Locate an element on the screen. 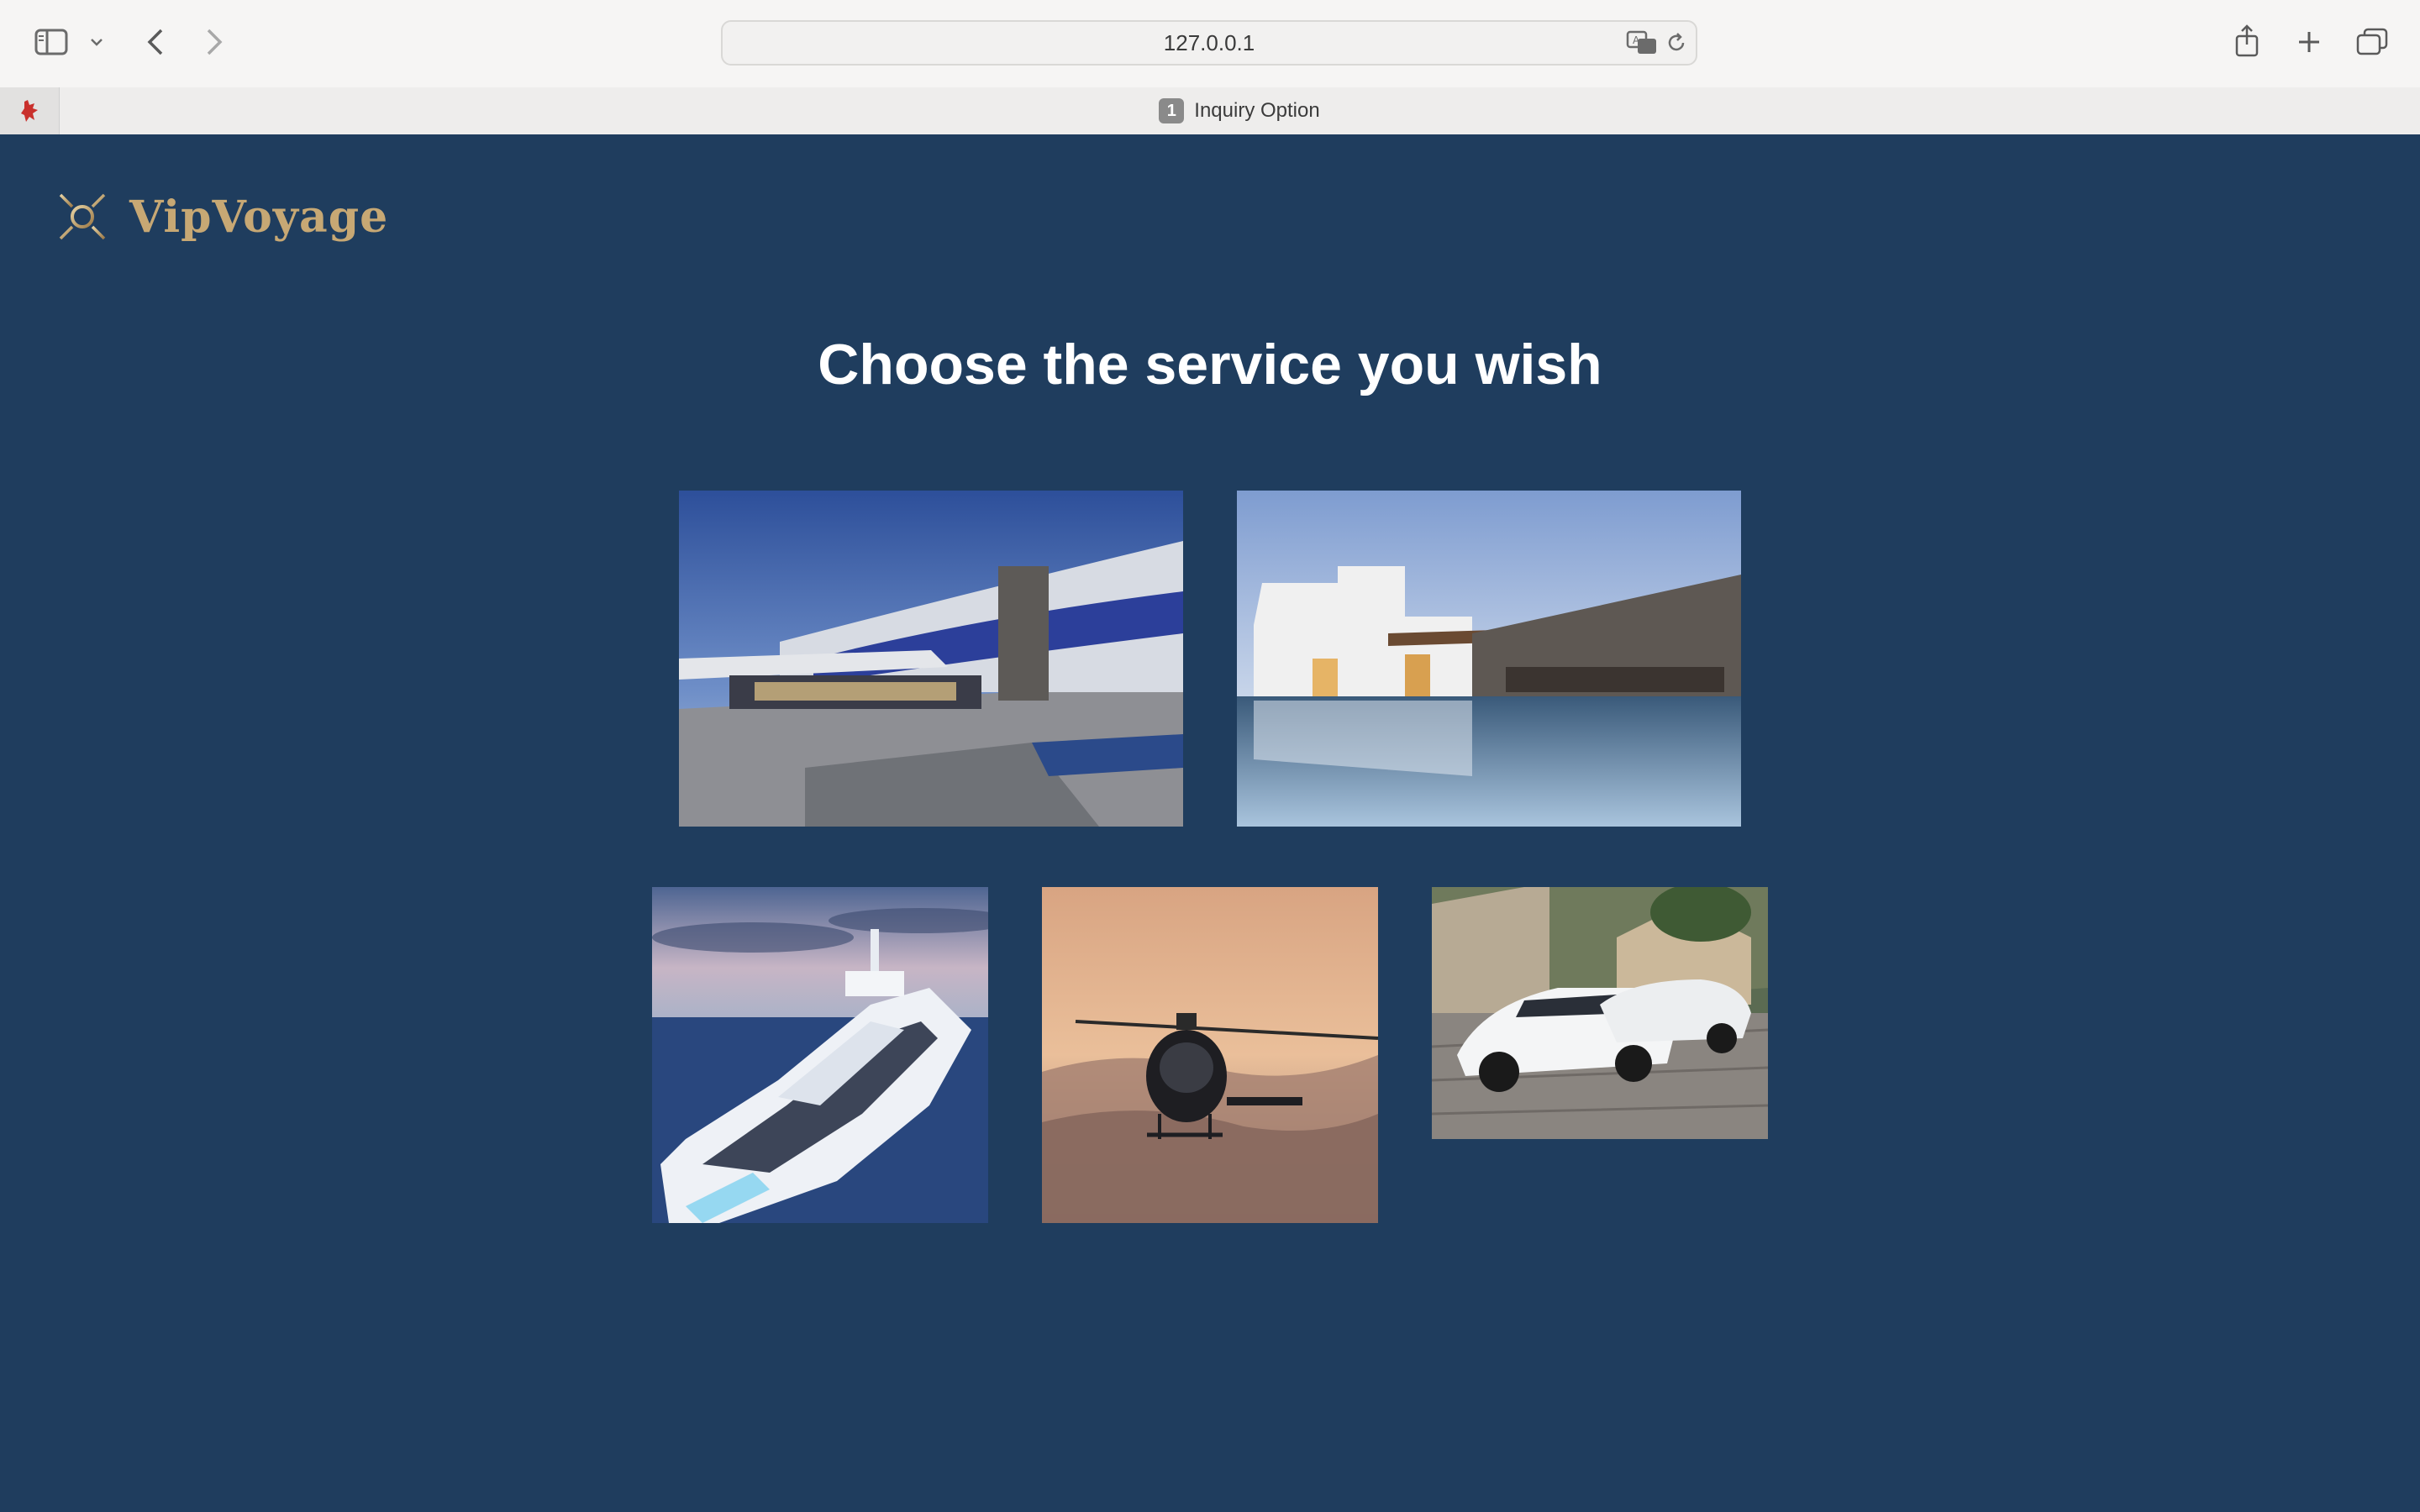 The width and height of the screenshot is (2420, 1512). share-icon is located at coordinates (2247, 41).